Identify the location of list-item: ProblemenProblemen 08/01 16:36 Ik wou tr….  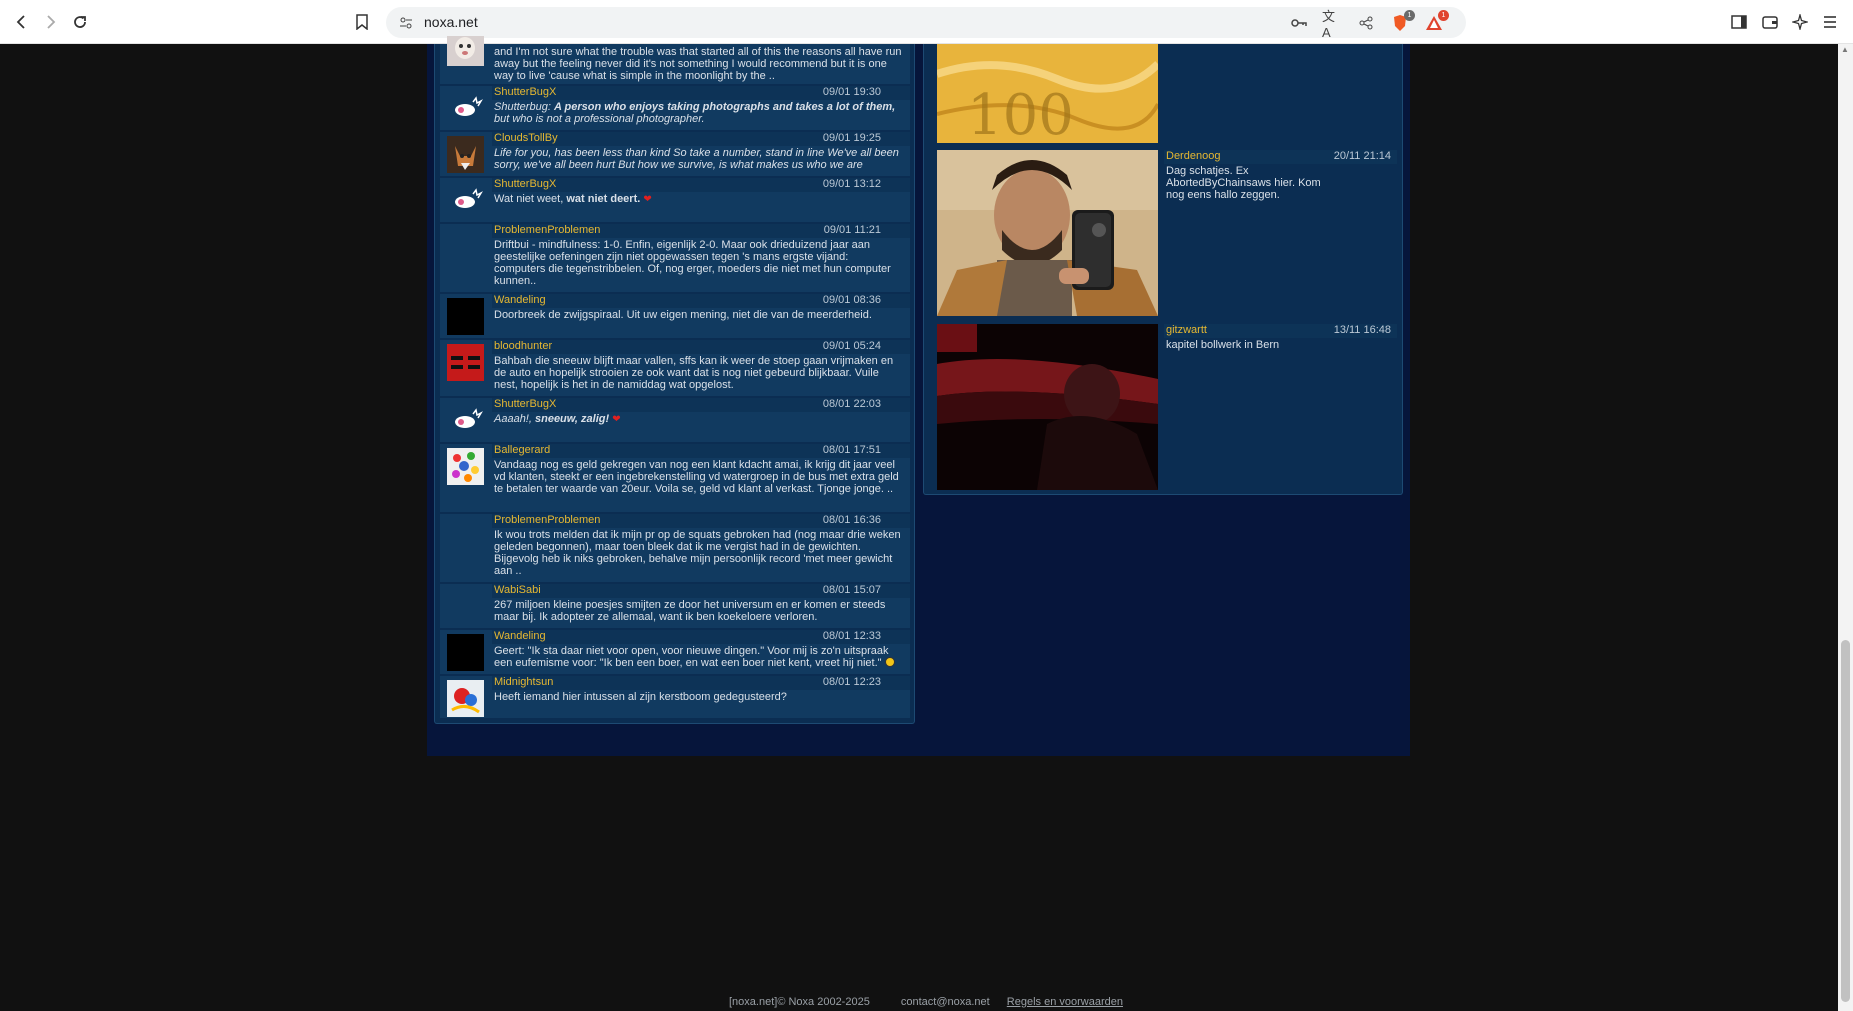
(675, 548).